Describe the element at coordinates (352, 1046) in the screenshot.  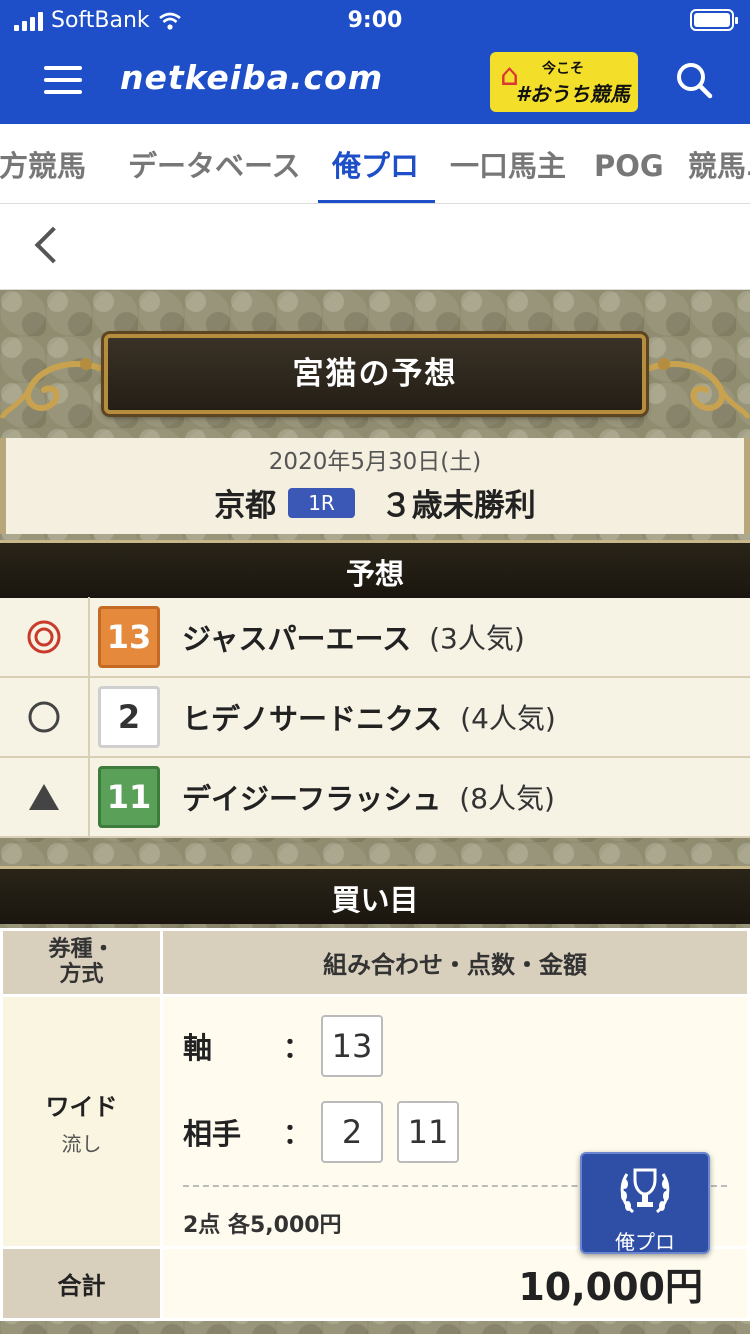
I see `axis-horse-number: 13` at that location.